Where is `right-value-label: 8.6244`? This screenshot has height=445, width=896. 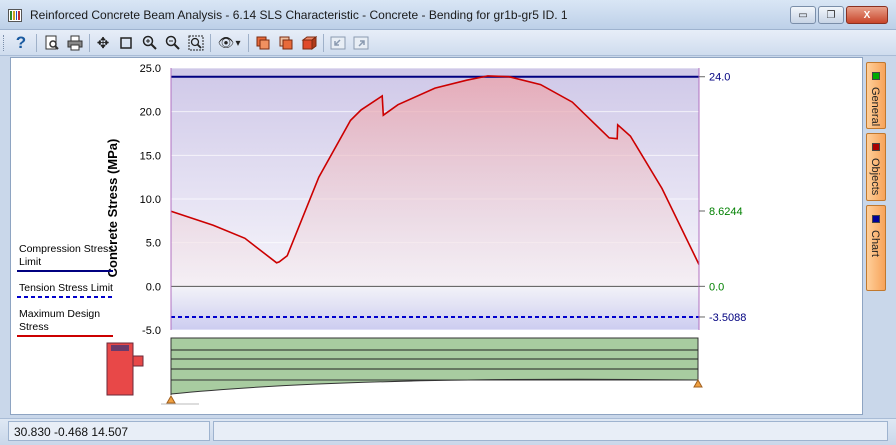 right-value-label: 8.6244 is located at coordinates (726, 212).